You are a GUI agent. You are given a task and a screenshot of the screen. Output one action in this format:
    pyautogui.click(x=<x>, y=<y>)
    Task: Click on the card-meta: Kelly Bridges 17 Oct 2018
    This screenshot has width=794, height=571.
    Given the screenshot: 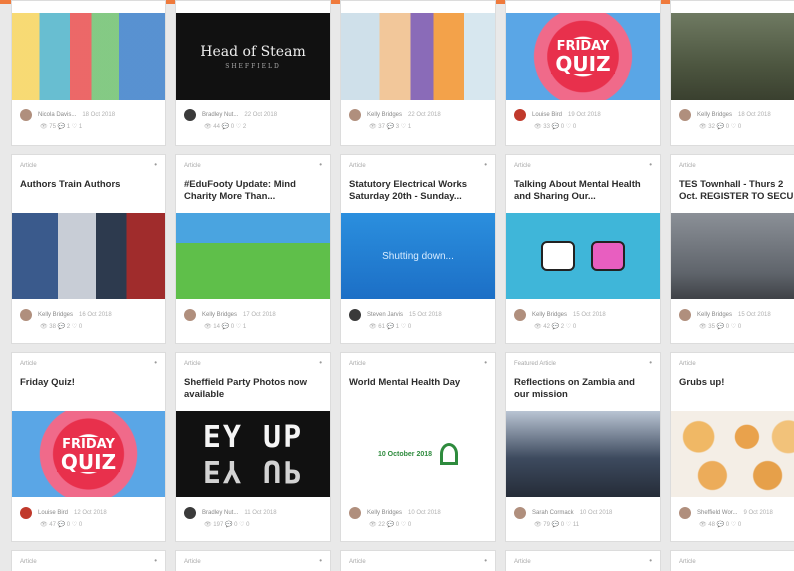 What is the action you would take?
    pyautogui.click(x=255, y=315)
    